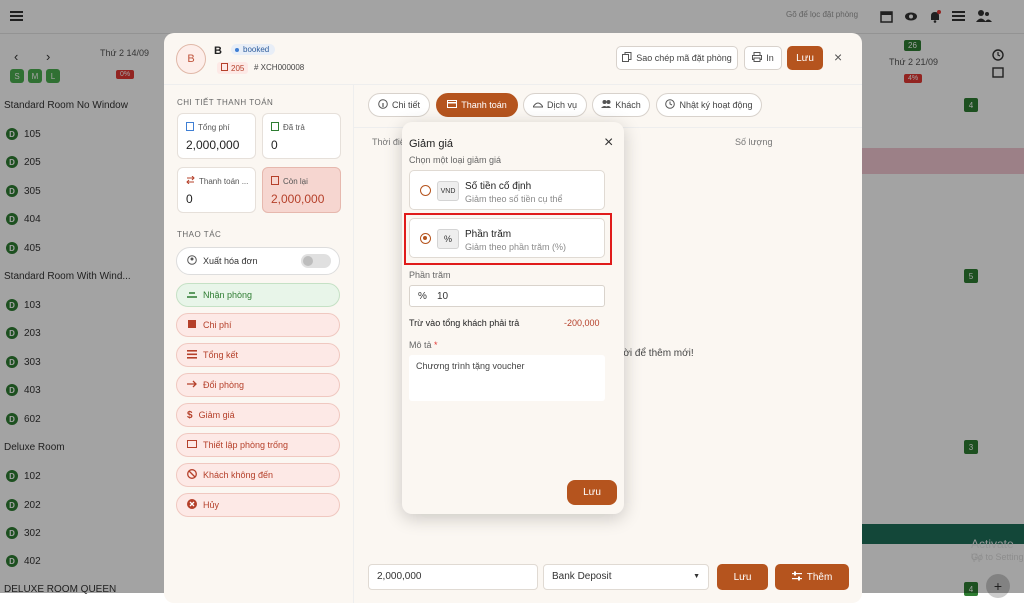 Image resolution: width=1024 pixels, height=603 pixels. Describe the element at coordinates (507, 378) in the screenshot. I see `note-textarea: Chương trình tặng voucher` at that location.